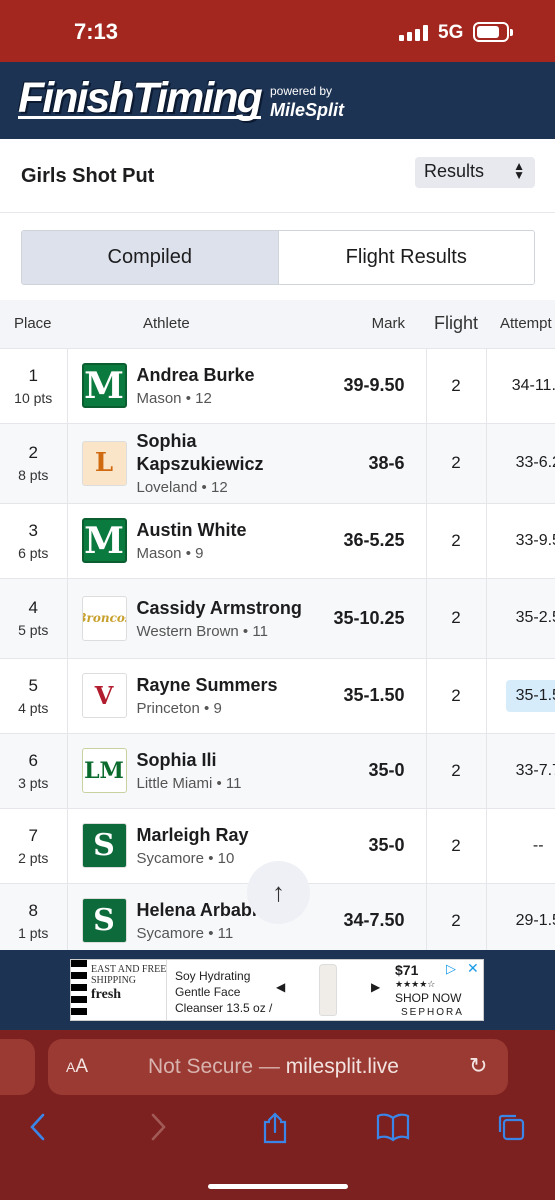 The width and height of the screenshot is (555, 1200). What do you see at coordinates (535, 462) in the screenshot?
I see `attempt-value: 33-6.2` at bounding box center [535, 462].